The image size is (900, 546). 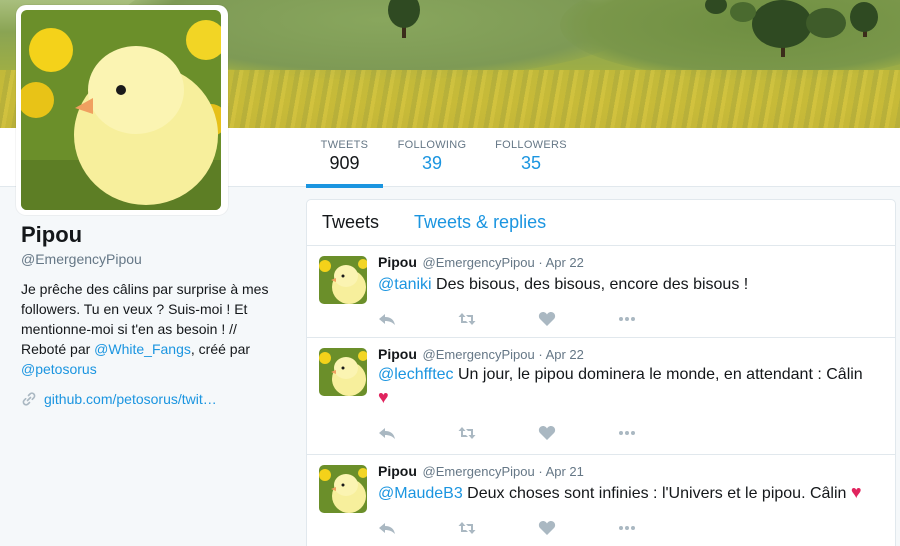 I want to click on link-icon, so click(x=29, y=399).